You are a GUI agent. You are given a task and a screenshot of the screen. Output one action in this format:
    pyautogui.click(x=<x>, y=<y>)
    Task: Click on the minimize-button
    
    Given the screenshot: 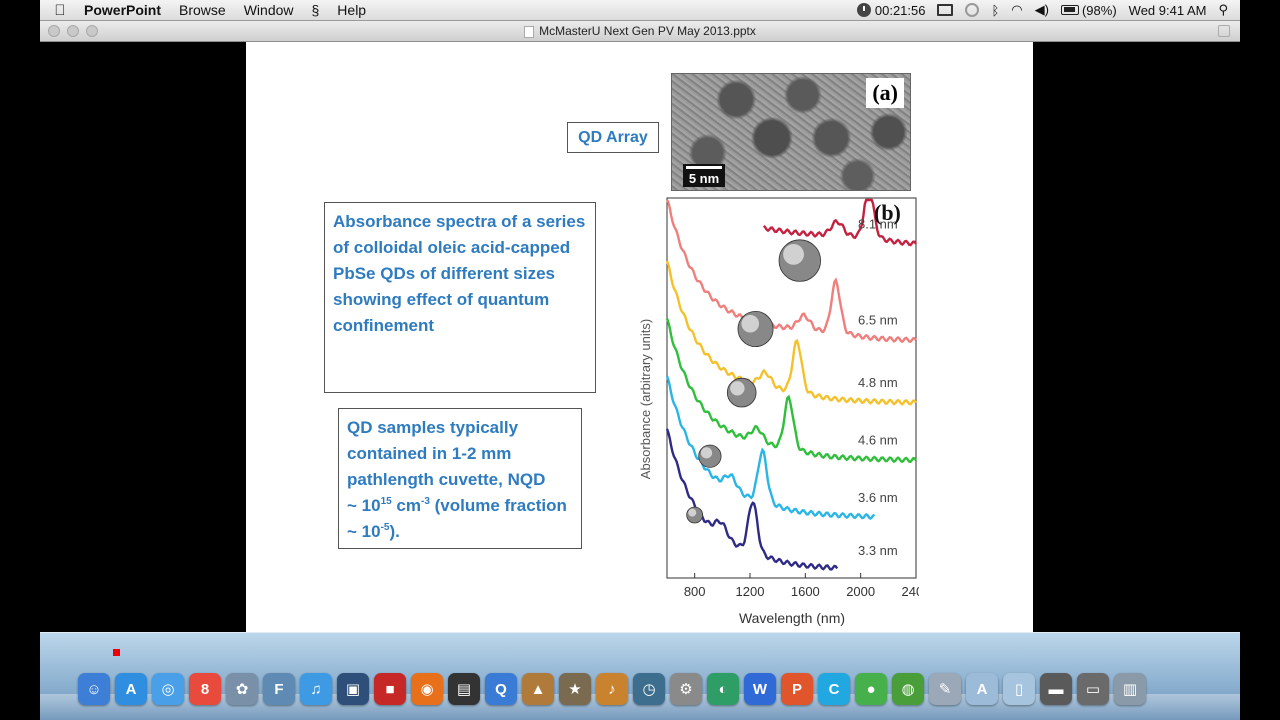 What is the action you would take?
    pyautogui.click(x=73, y=31)
    